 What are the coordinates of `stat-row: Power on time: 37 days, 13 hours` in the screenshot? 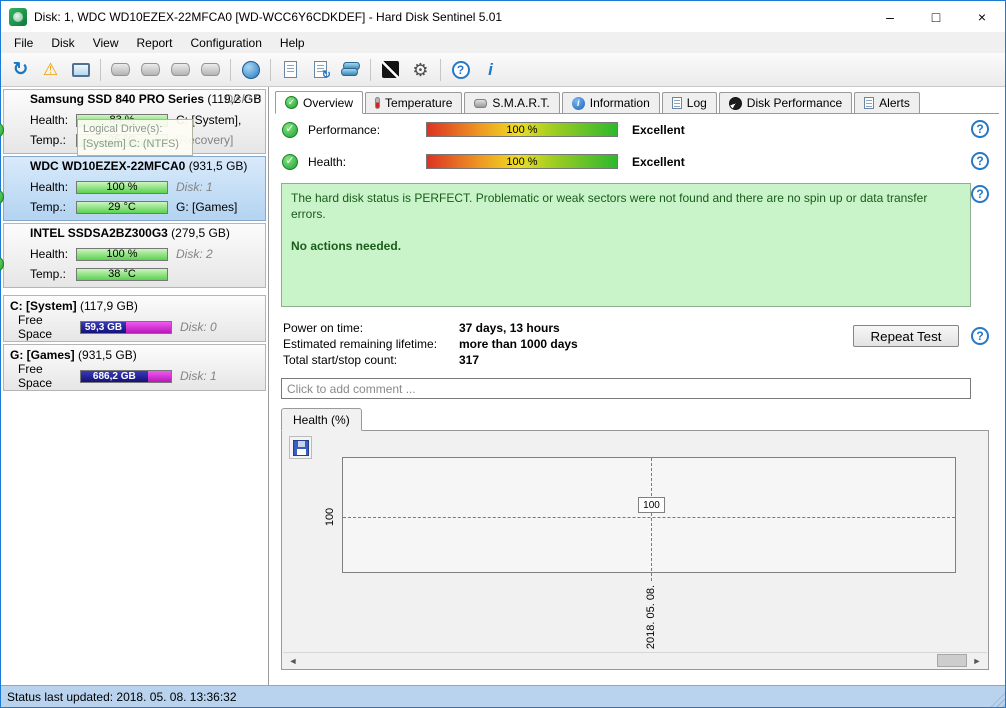 It's located at (430, 328).